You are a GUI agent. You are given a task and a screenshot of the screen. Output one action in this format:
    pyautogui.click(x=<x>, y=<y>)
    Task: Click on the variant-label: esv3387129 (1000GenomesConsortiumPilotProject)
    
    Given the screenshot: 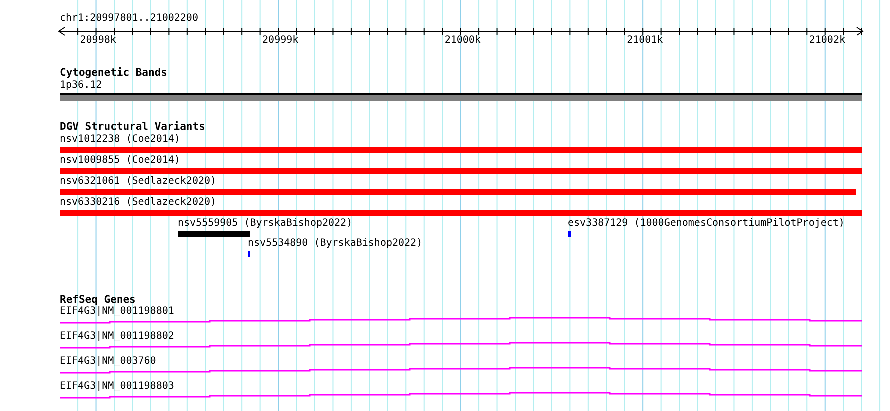 What is the action you would take?
    pyautogui.click(x=706, y=224)
    